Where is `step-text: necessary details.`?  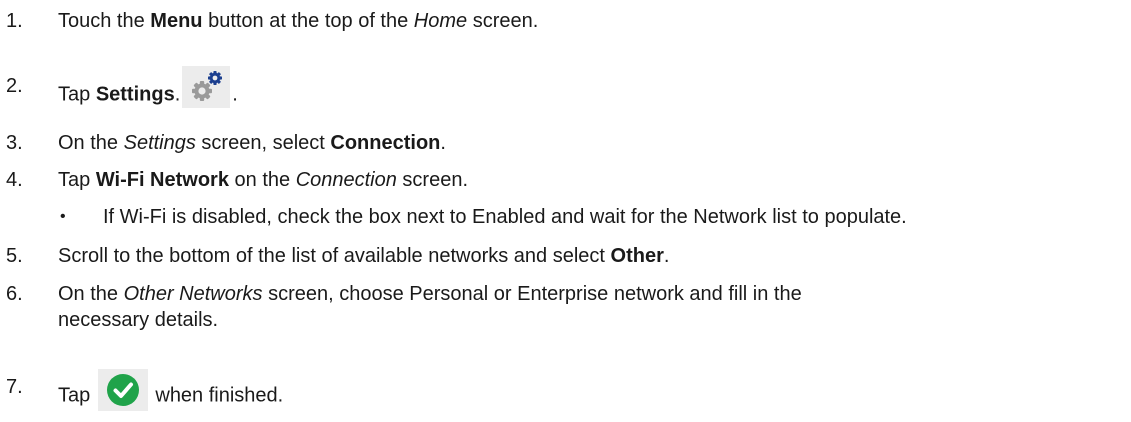
step-text: necessary details. is located at coordinates (138, 320).